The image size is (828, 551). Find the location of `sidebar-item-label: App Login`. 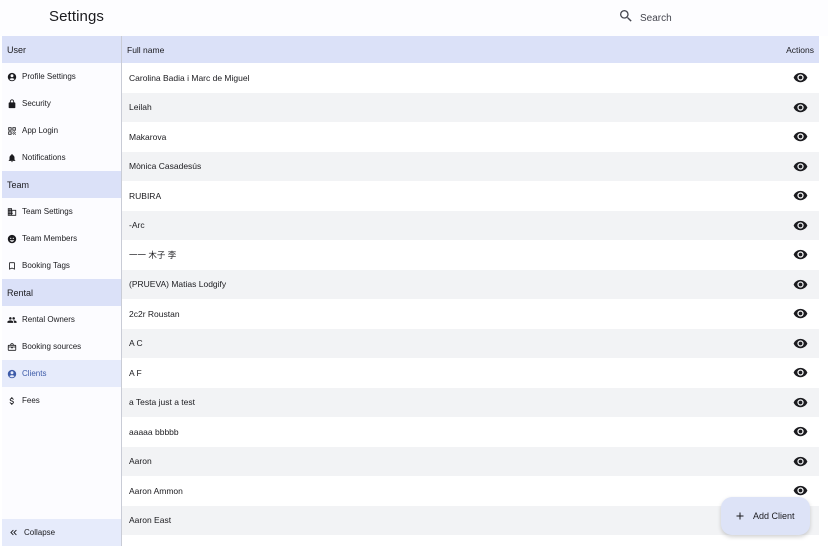

sidebar-item-label: App Login is located at coordinates (40, 130).